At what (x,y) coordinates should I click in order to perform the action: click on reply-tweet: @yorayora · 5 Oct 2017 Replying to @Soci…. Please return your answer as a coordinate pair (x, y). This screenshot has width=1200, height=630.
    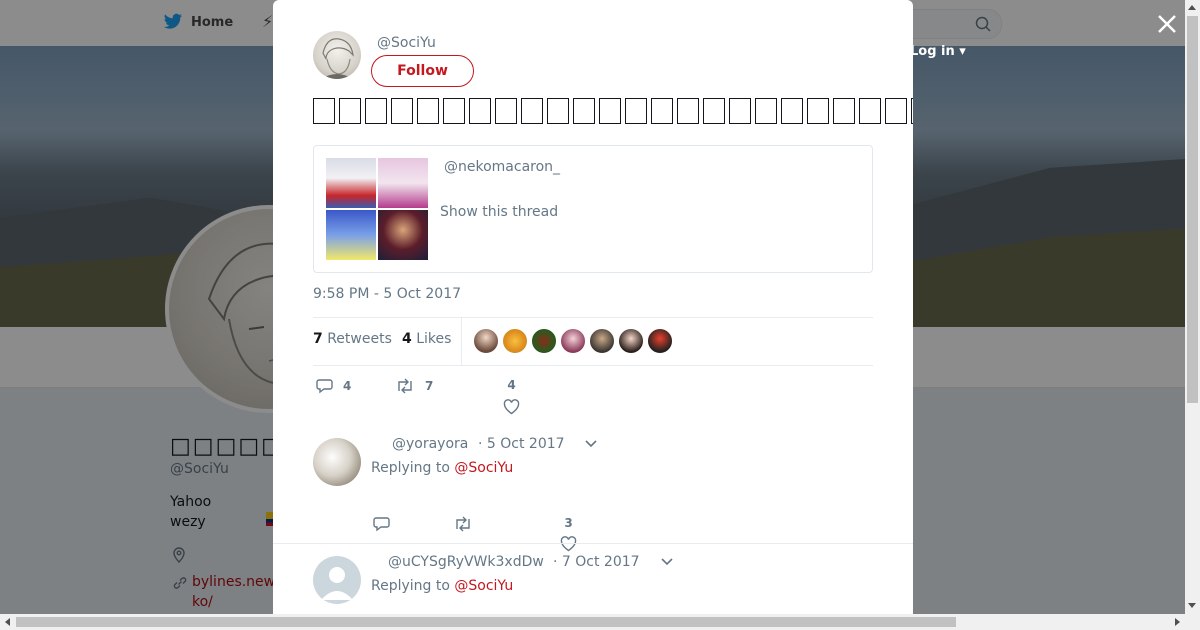
    Looking at the image, I should click on (593, 493).